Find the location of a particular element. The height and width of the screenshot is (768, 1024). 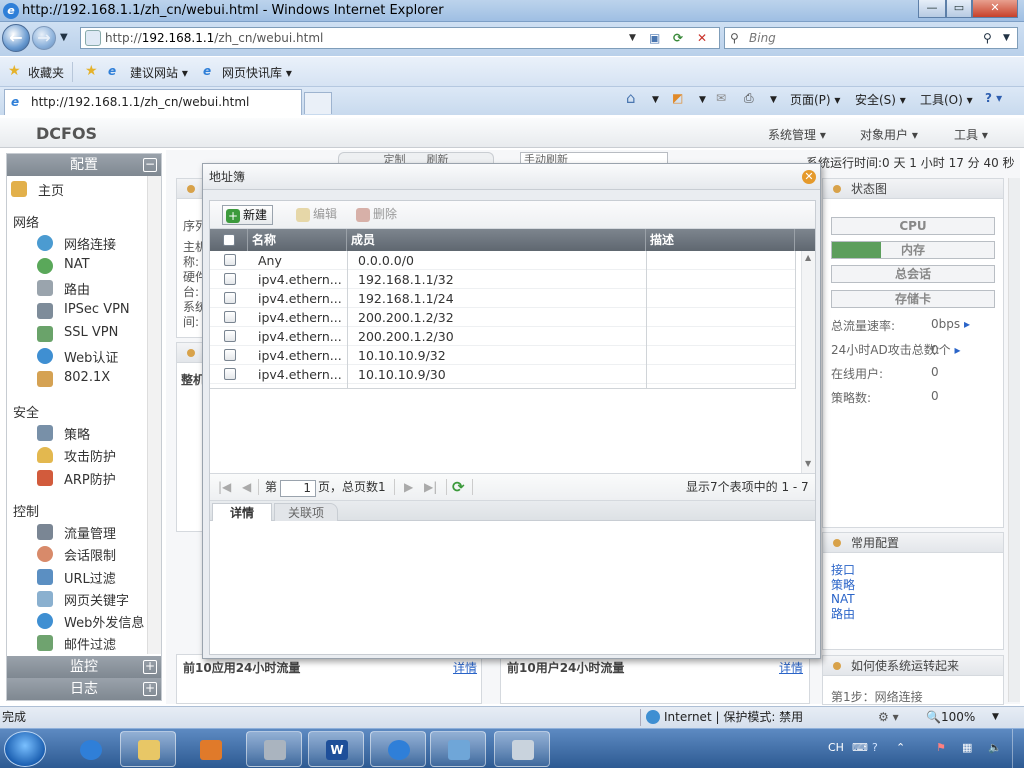

page-menu: 页面(P) ▾ is located at coordinates (815, 99).